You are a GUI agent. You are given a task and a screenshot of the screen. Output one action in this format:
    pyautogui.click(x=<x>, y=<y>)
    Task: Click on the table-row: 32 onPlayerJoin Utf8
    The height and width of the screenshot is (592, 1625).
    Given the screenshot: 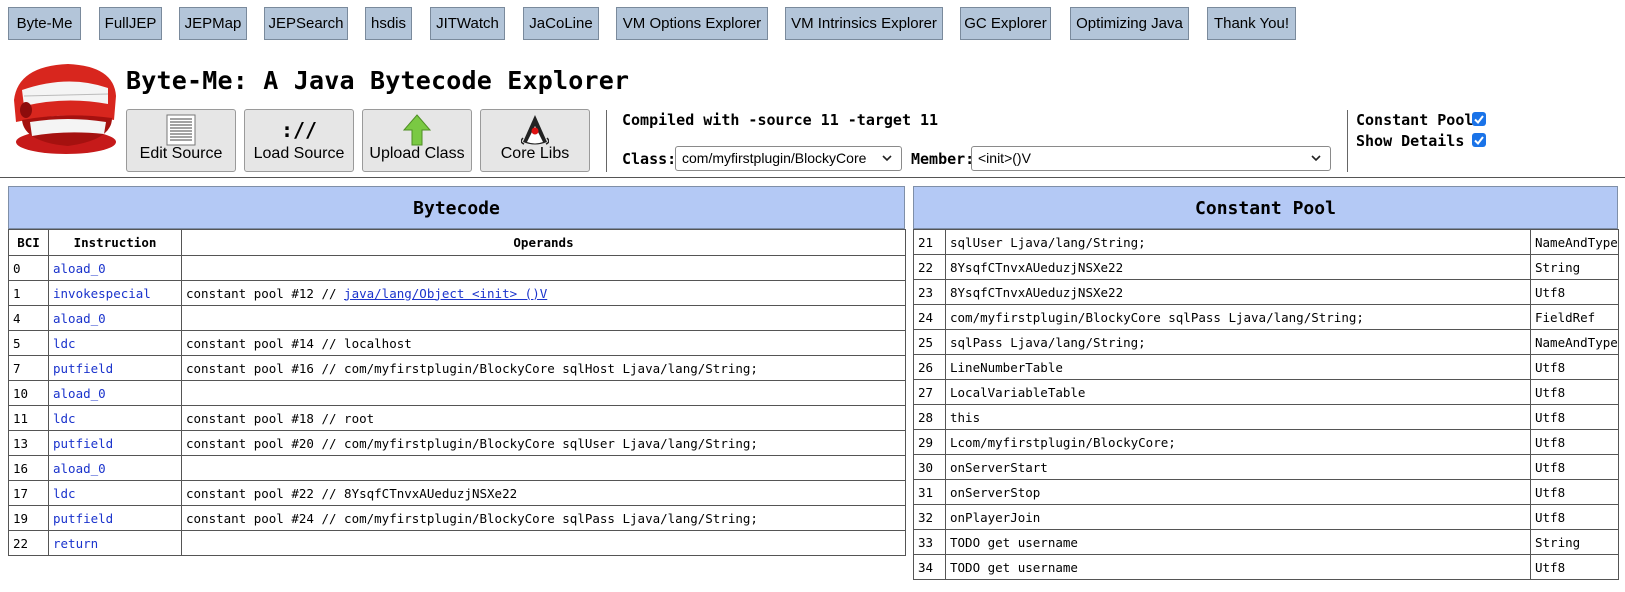 What is the action you would take?
    pyautogui.click(x=1266, y=517)
    